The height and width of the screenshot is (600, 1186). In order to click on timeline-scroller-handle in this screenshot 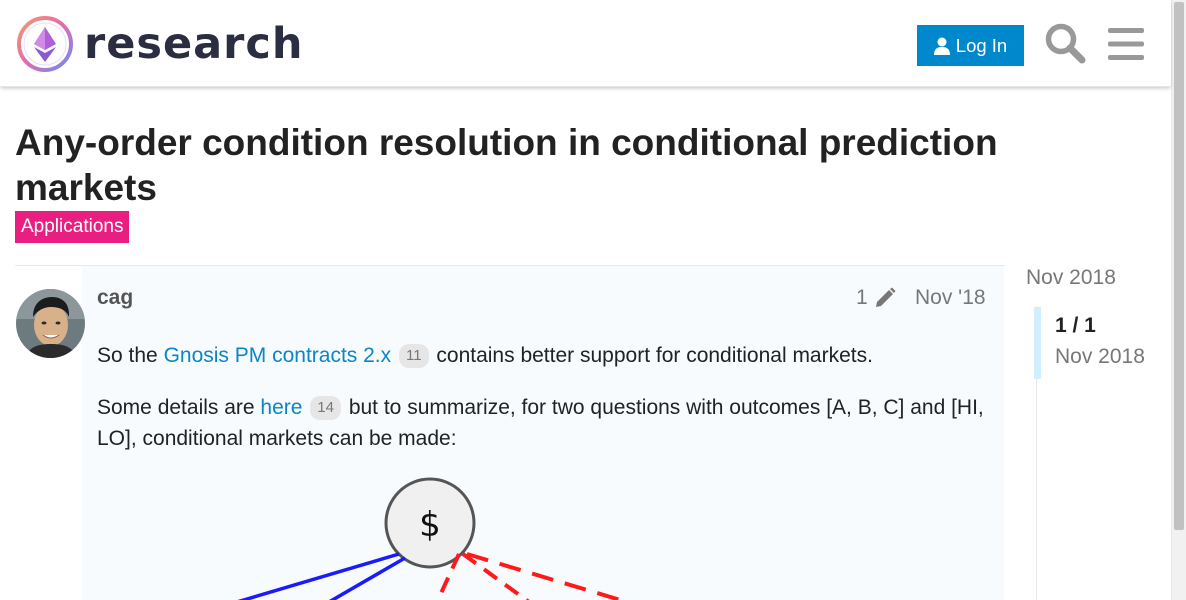, I will do `click(1037, 343)`.